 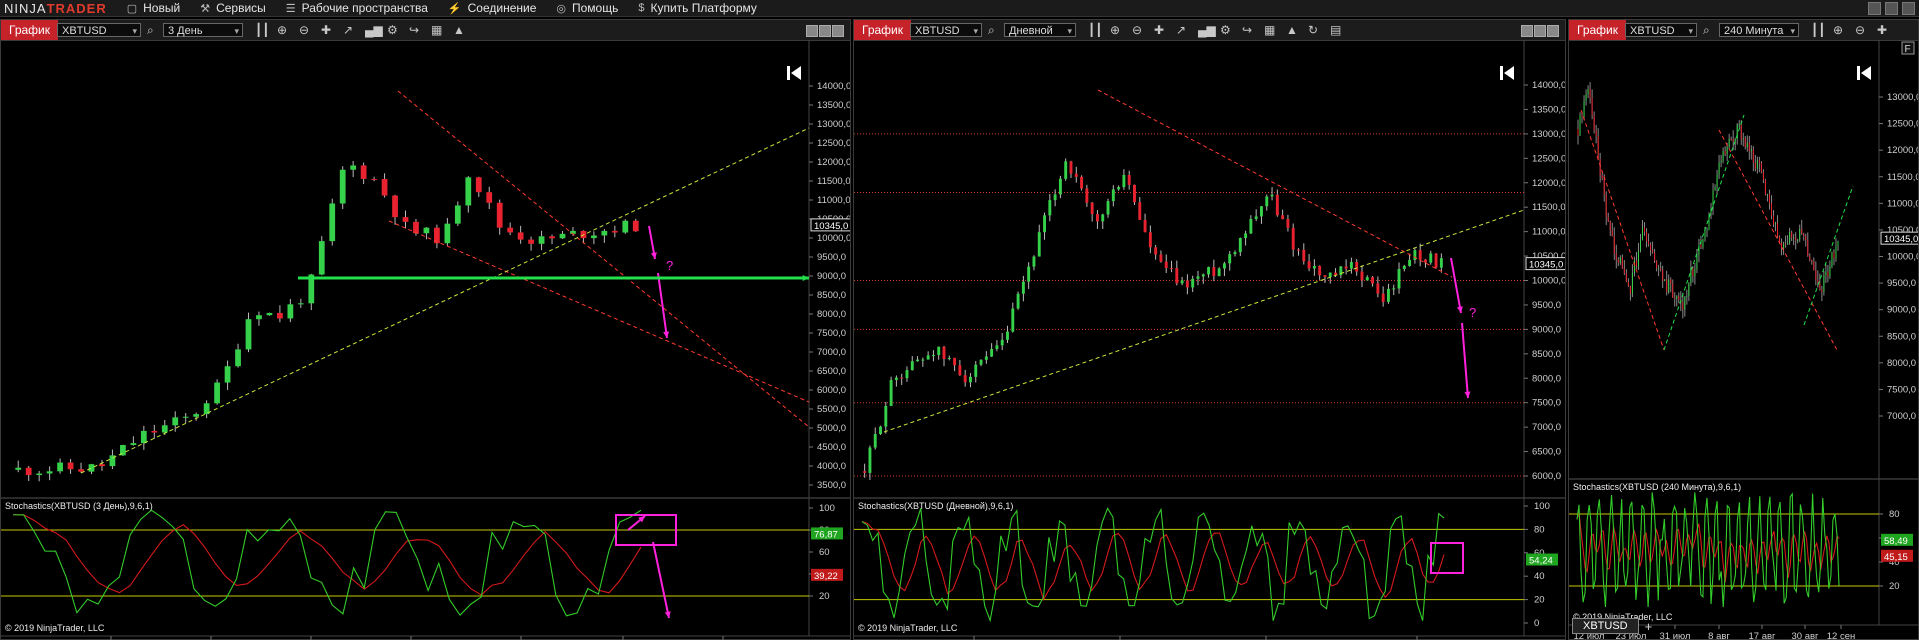 I want to click on crosshair-icon: ✚, so click(x=326, y=30).